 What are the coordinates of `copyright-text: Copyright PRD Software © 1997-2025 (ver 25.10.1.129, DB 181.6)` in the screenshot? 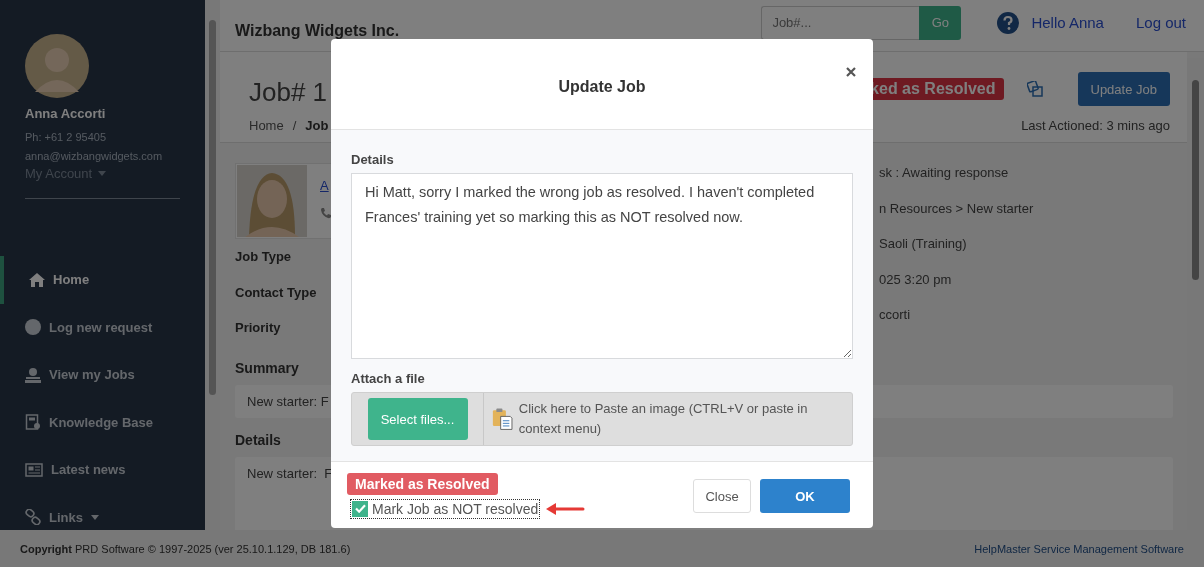 It's located at (185, 548).